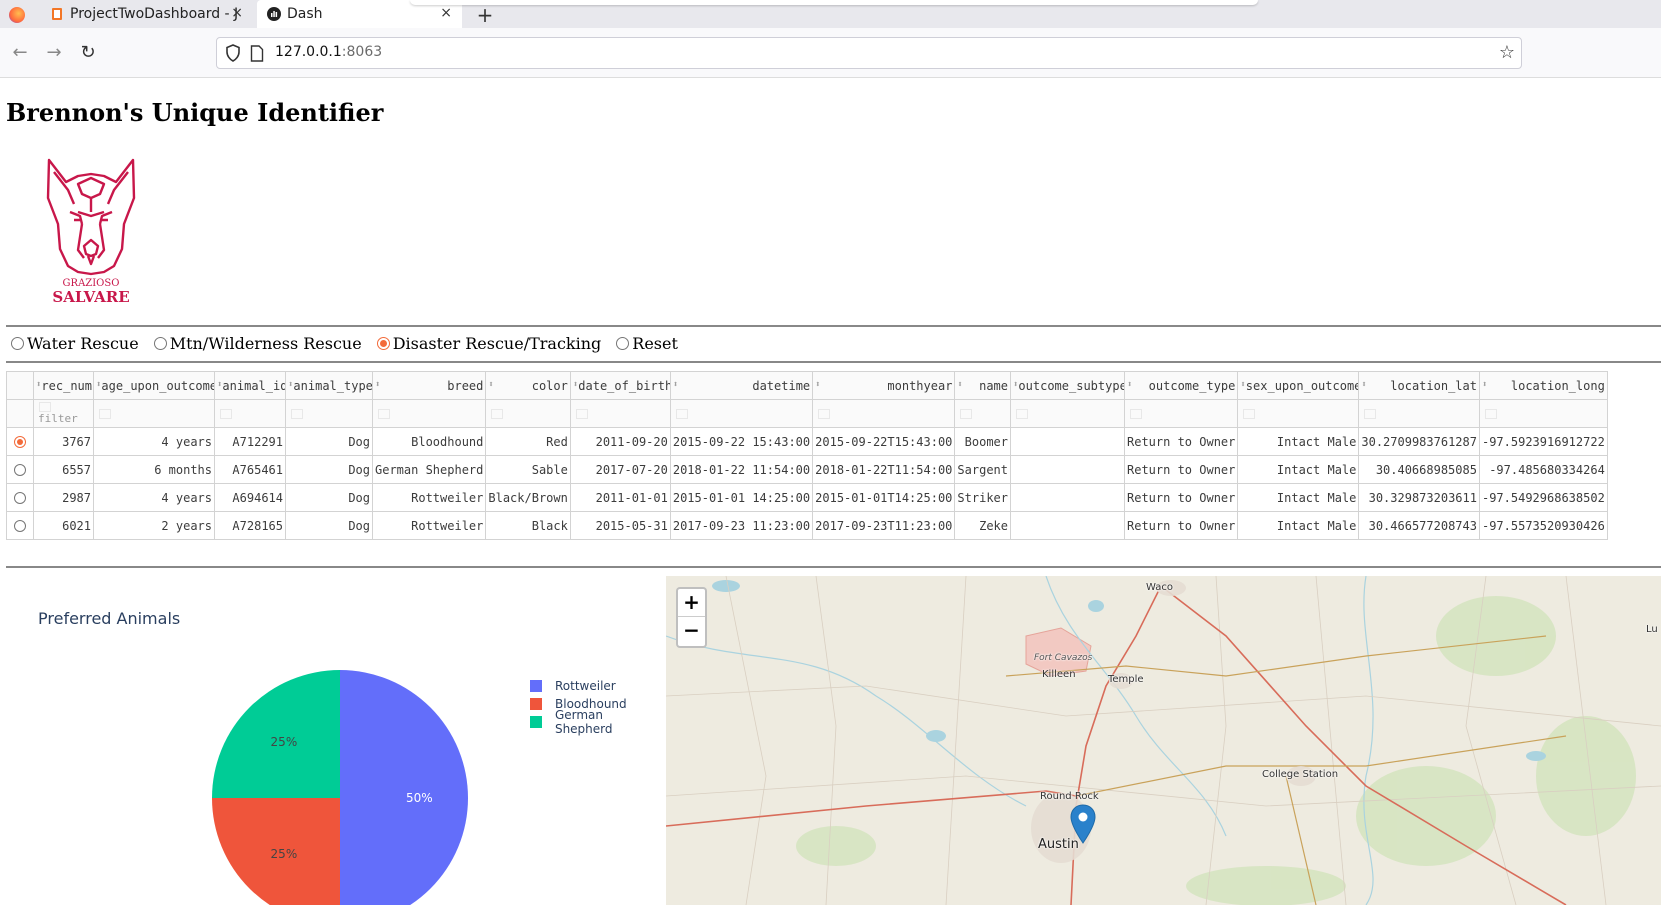 This screenshot has height=905, width=1661. I want to click on back-arrow-icon: ←, so click(20, 53).